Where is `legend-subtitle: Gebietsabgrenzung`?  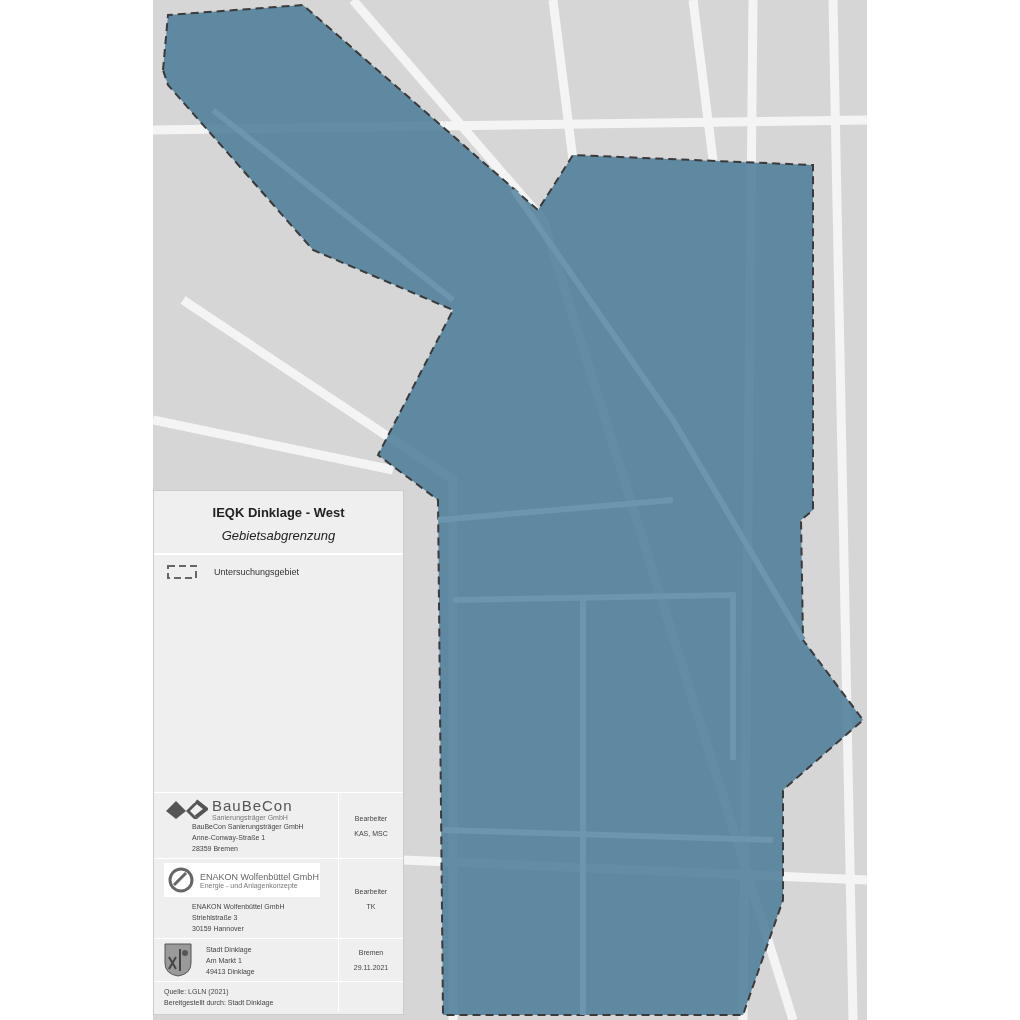
legend-subtitle: Gebietsabgrenzung is located at coordinates (278, 535).